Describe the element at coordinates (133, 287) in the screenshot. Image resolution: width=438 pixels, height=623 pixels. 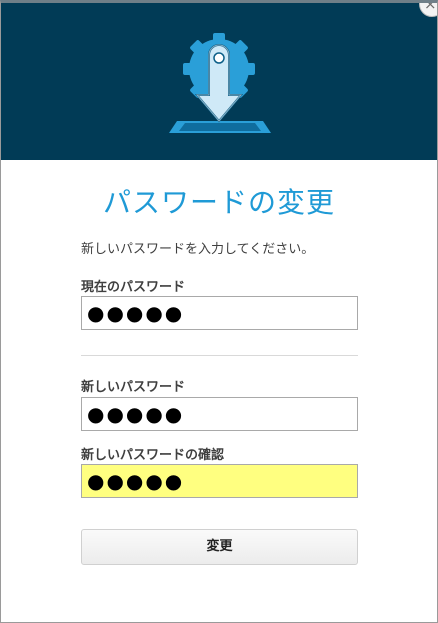
I see `current-password-label: 現在のパスワード` at that location.